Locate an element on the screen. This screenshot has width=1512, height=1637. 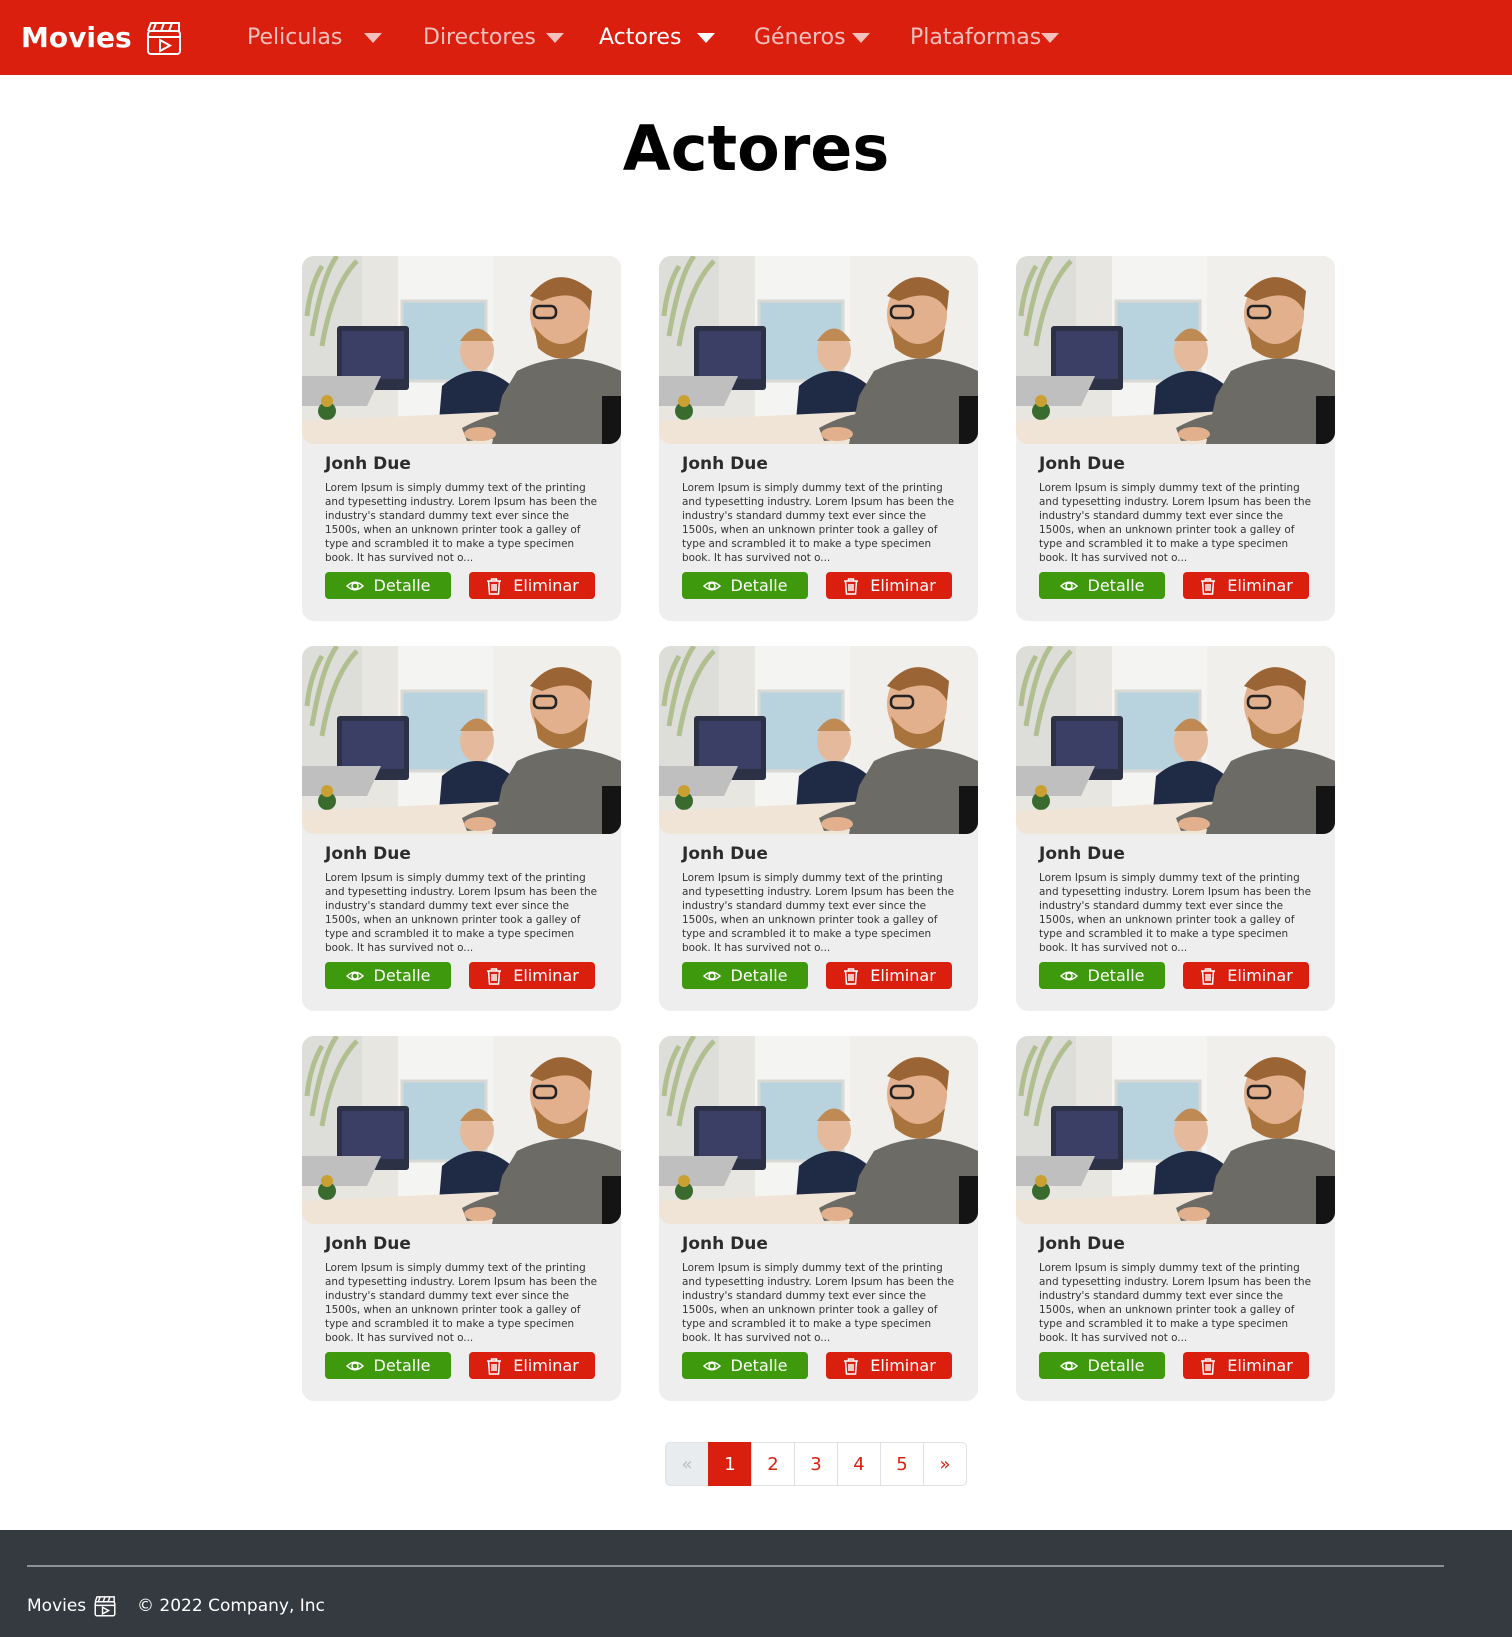
page-link-3: 3 is located at coordinates (816, 1464).